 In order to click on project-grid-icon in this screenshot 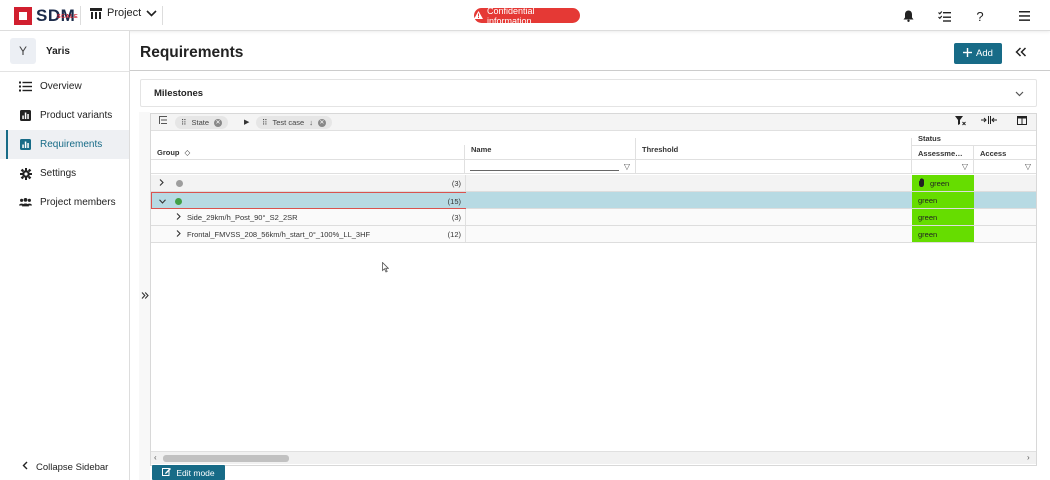, I will do `click(96, 13)`.